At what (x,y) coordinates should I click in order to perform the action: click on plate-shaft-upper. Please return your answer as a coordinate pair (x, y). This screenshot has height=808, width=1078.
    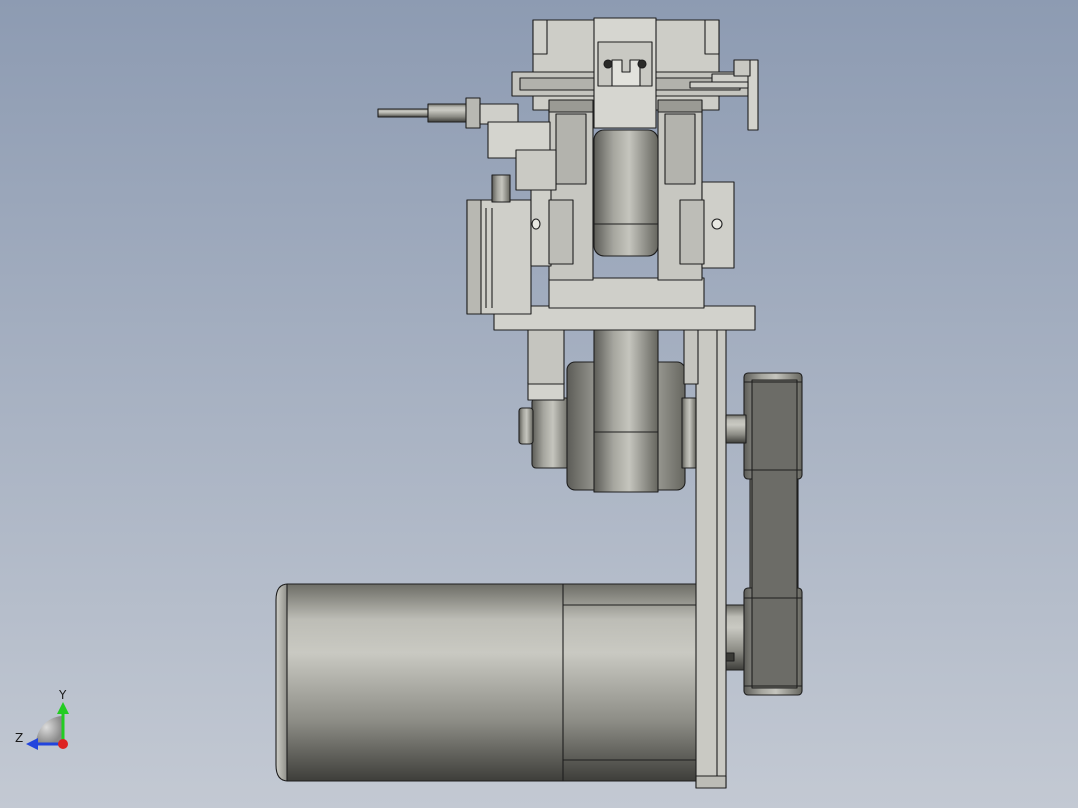
    Looking at the image, I should click on (736, 429).